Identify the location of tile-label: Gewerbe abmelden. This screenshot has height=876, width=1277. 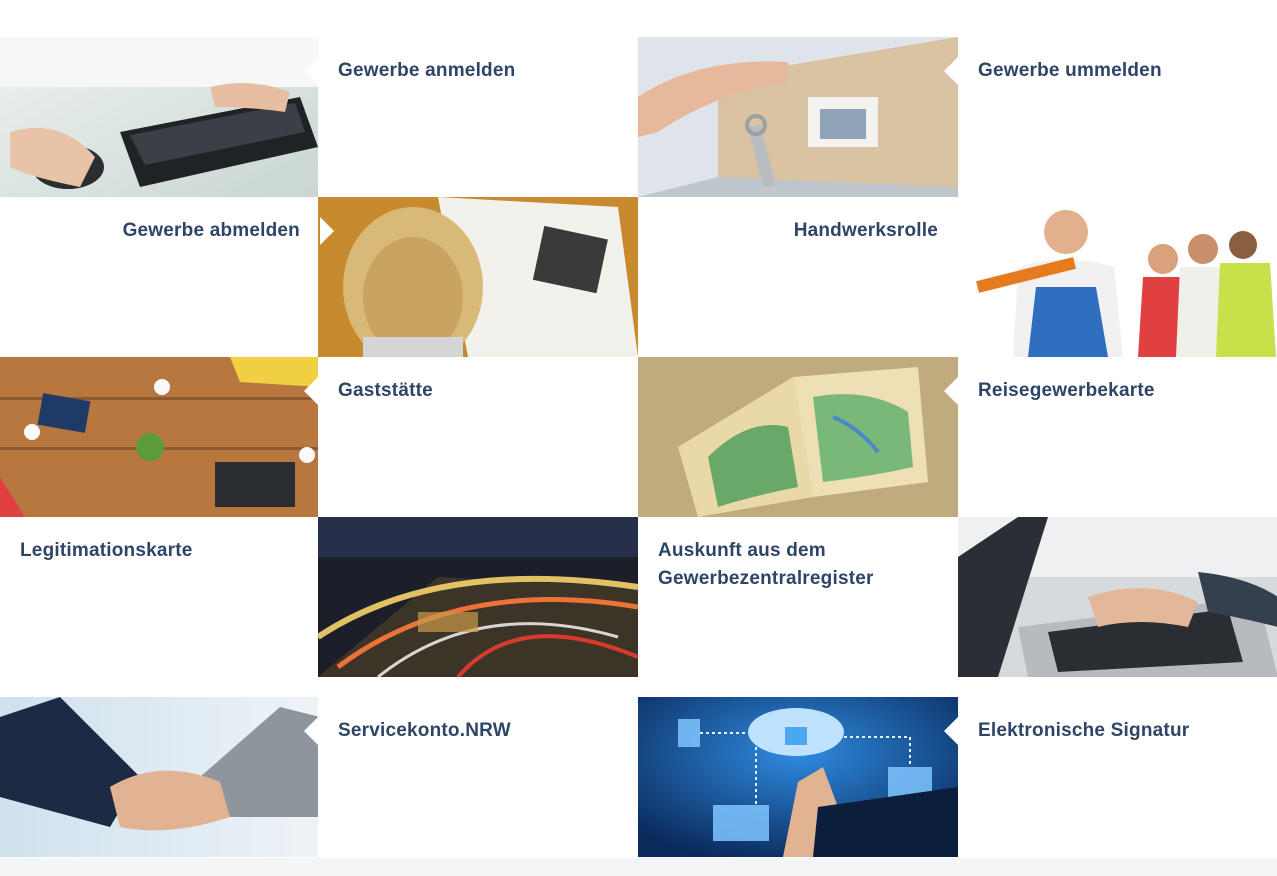
(211, 230).